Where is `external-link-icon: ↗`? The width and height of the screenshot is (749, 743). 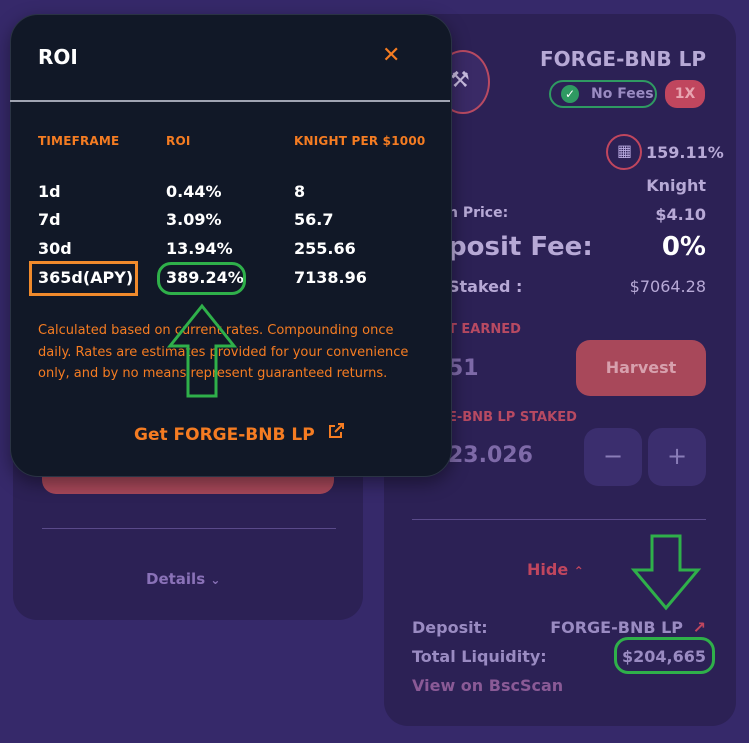
external-link-icon: ↗ is located at coordinates (699, 627).